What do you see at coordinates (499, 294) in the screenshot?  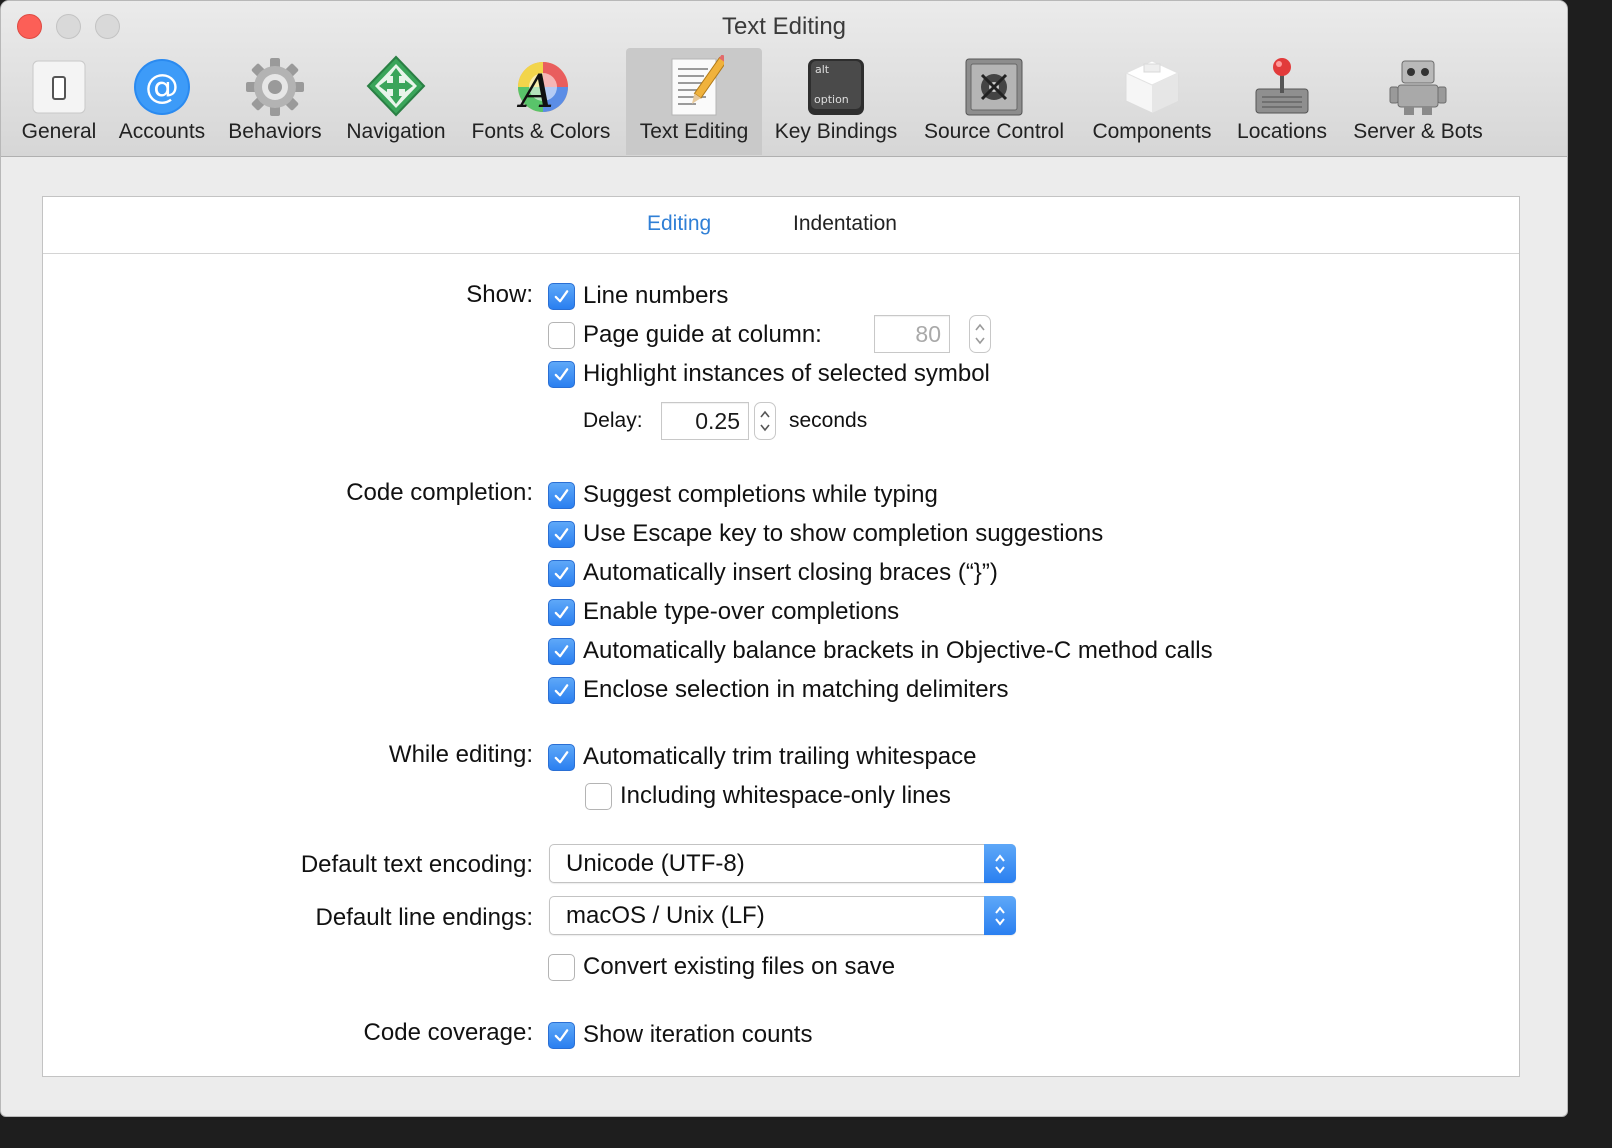 I see `show-label: Show:` at bounding box center [499, 294].